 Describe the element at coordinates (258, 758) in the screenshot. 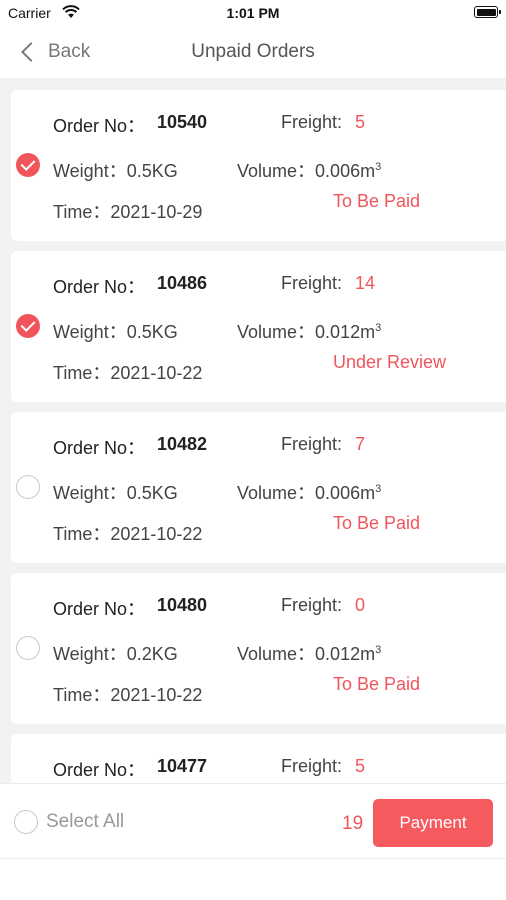

I see `order-card: Order No： 10477 Freight: 5` at that location.